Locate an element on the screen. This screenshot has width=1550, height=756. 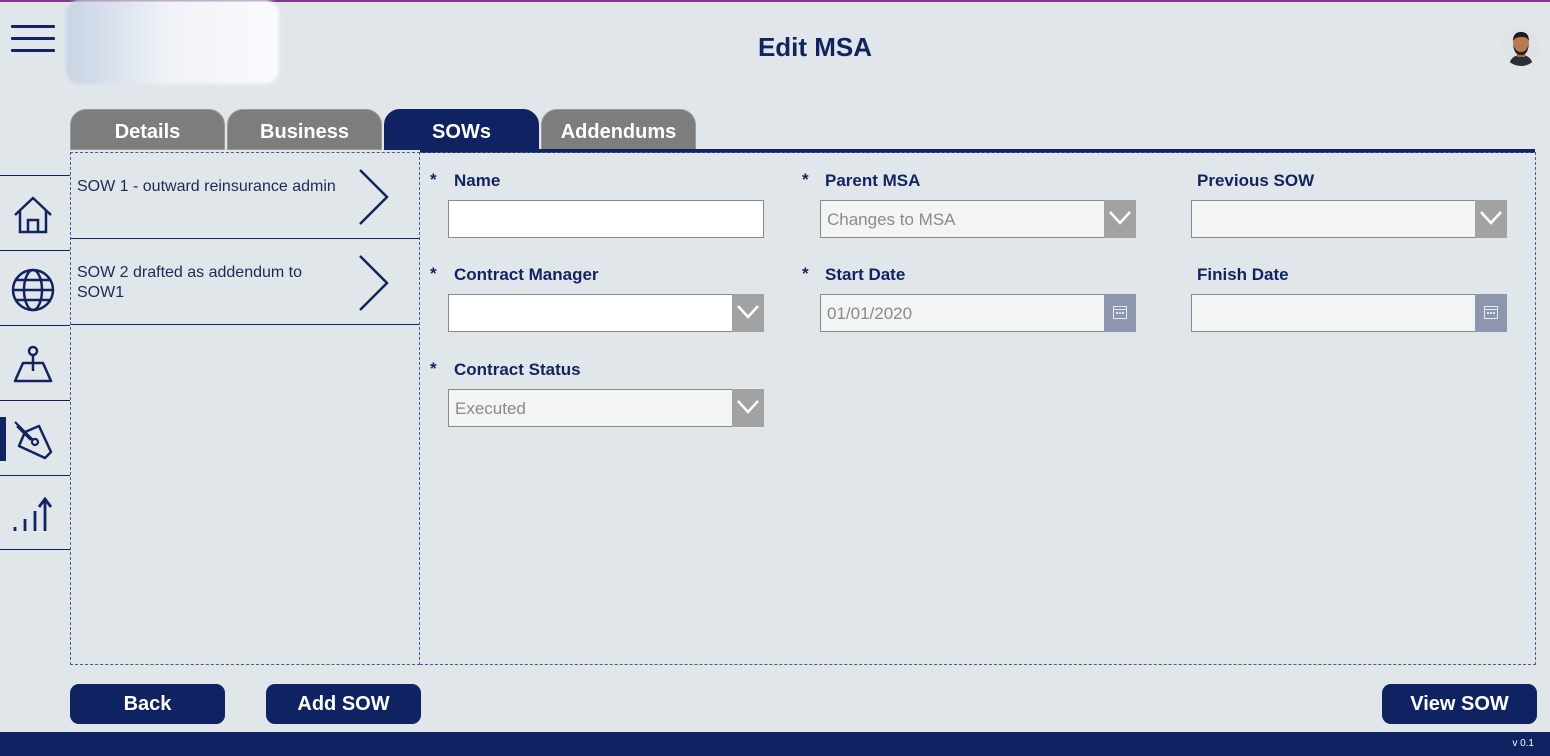
contract-manager-dropdown is located at coordinates (606, 313).